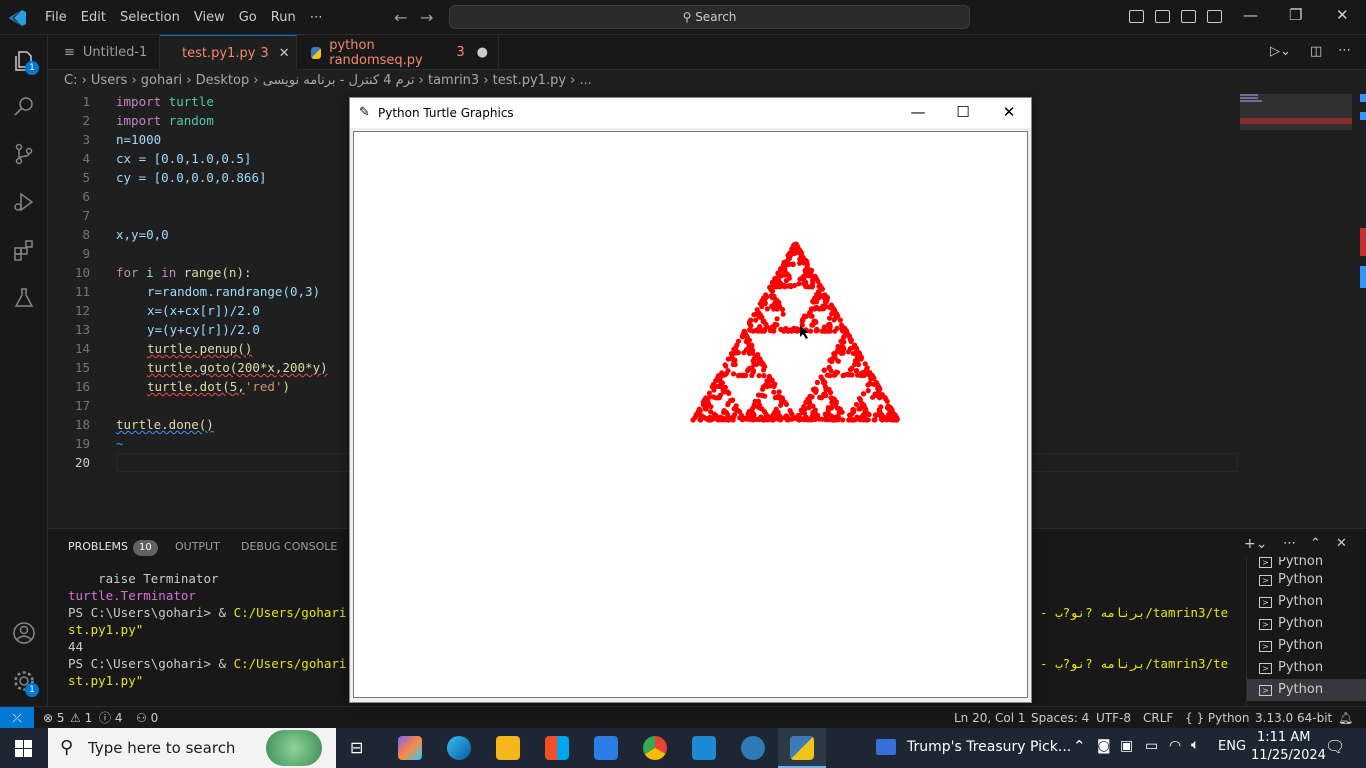  Describe the element at coordinates (24, 250) in the screenshot. I see `extensions-icon` at that location.